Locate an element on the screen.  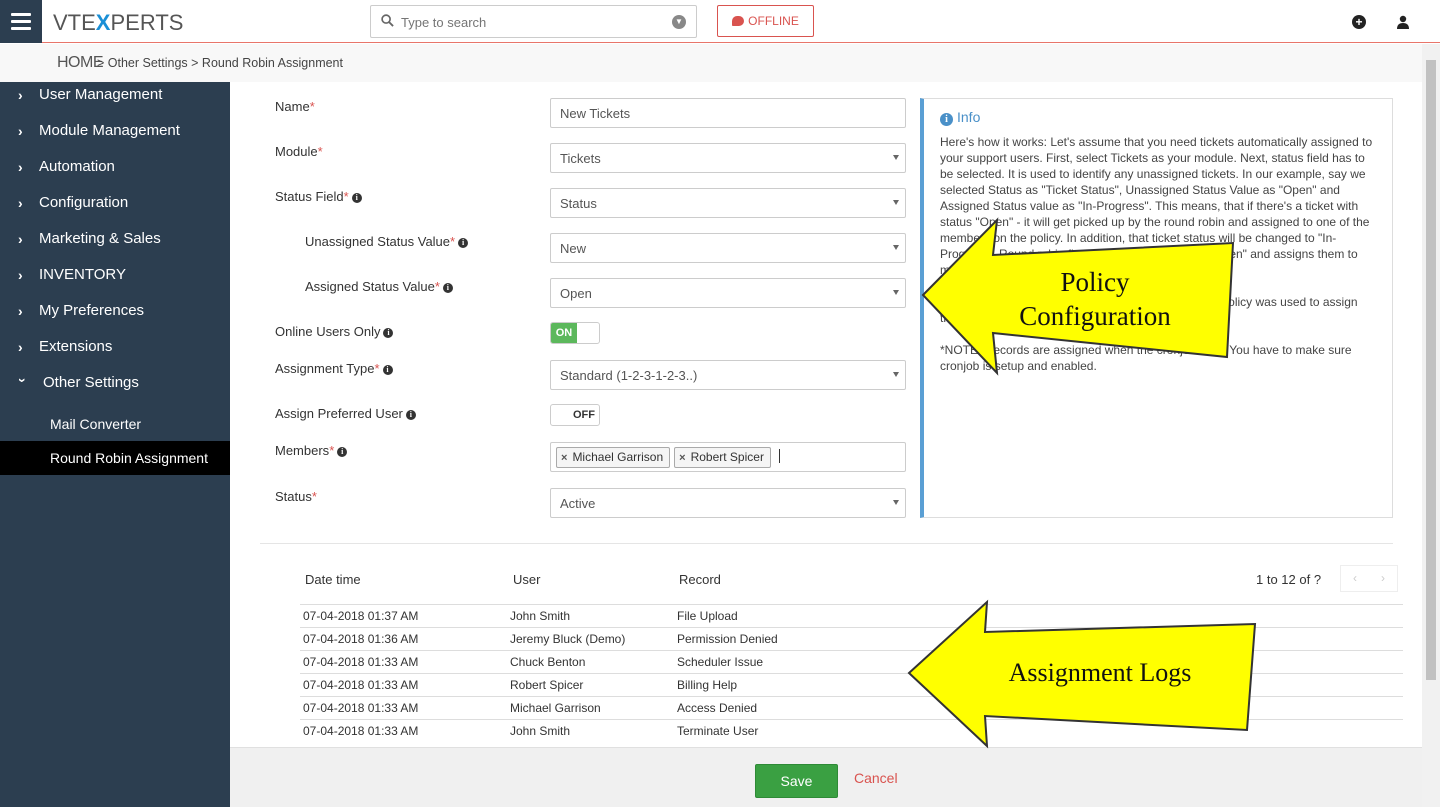
policy-annotation-text: Policy Configuration is located at coordinates (1095, 299).